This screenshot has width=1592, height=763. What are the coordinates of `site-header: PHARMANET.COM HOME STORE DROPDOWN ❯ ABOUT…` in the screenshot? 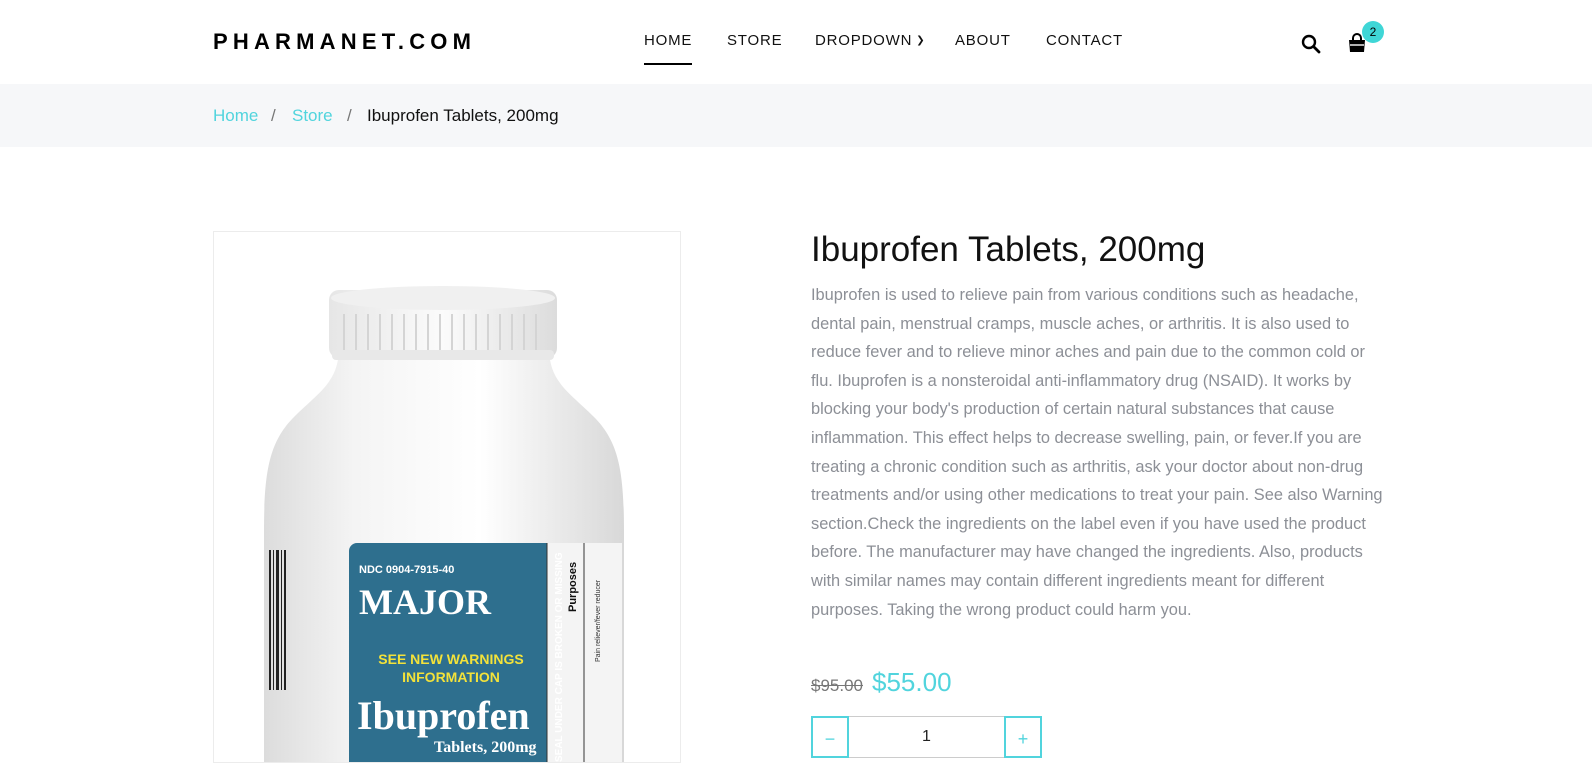 It's located at (796, 42).